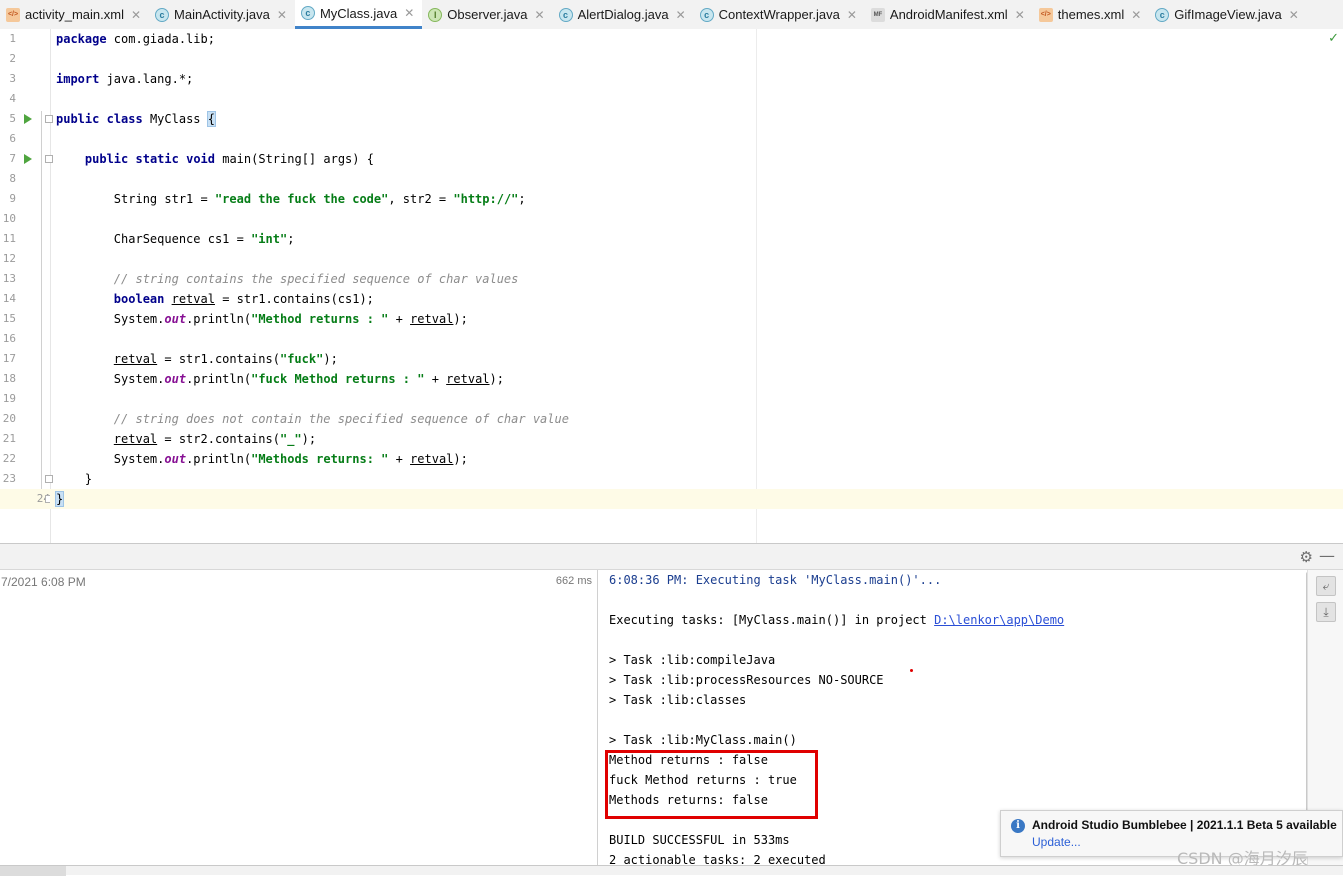 The image size is (1343, 876). What do you see at coordinates (182, 239) in the screenshot?
I see `code-text: CharSequence cs1 =` at bounding box center [182, 239].